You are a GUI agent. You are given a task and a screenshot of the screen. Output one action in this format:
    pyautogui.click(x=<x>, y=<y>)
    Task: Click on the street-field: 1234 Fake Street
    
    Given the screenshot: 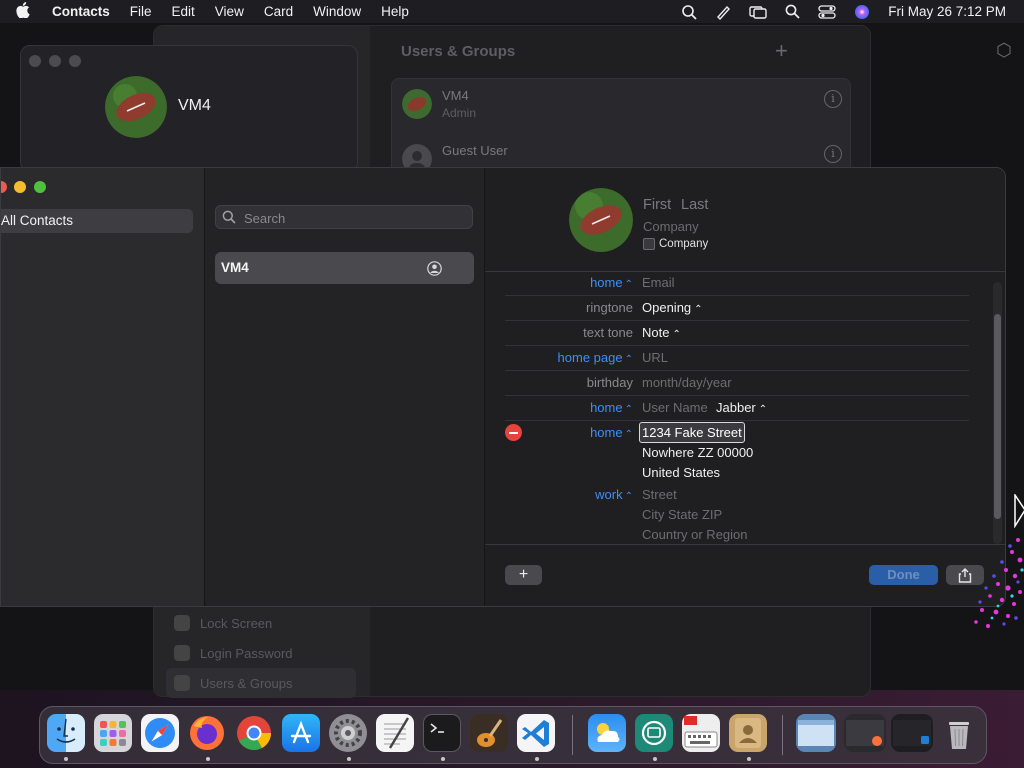 What is the action you would take?
    pyautogui.click(x=692, y=432)
    